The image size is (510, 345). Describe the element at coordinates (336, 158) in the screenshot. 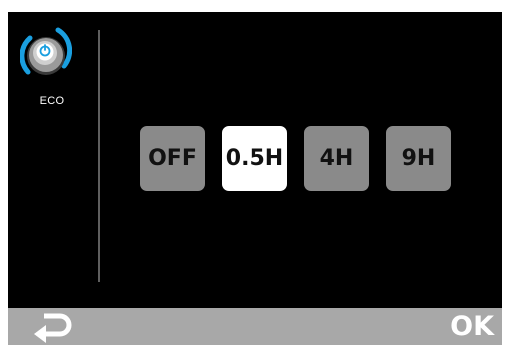

I see `timer-option-4h: 4H` at that location.